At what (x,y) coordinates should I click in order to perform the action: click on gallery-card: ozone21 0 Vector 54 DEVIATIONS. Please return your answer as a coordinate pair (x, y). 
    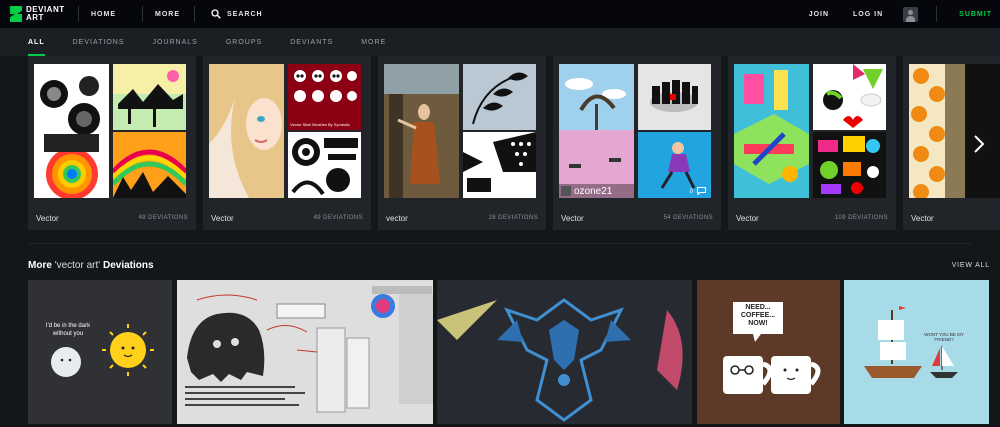
    Looking at the image, I should click on (637, 143).